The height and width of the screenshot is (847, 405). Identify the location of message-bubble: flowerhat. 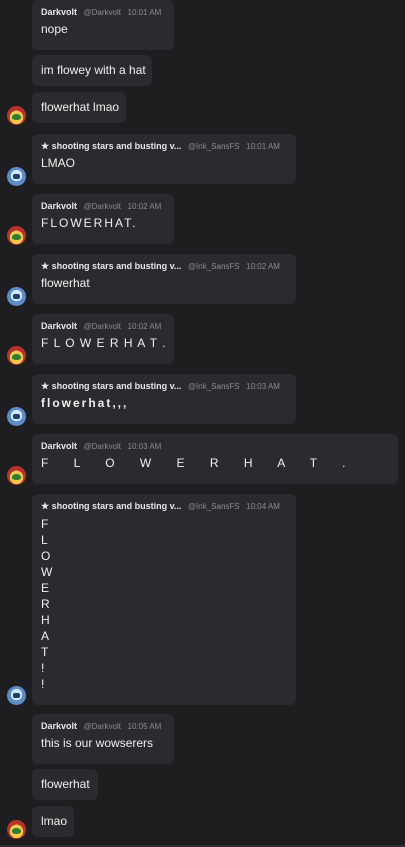
(65, 784).